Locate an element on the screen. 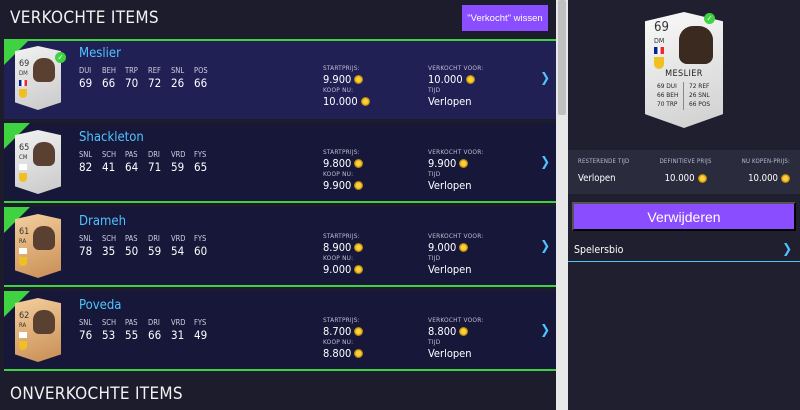  card-position: CM is located at coordinates (23, 157).